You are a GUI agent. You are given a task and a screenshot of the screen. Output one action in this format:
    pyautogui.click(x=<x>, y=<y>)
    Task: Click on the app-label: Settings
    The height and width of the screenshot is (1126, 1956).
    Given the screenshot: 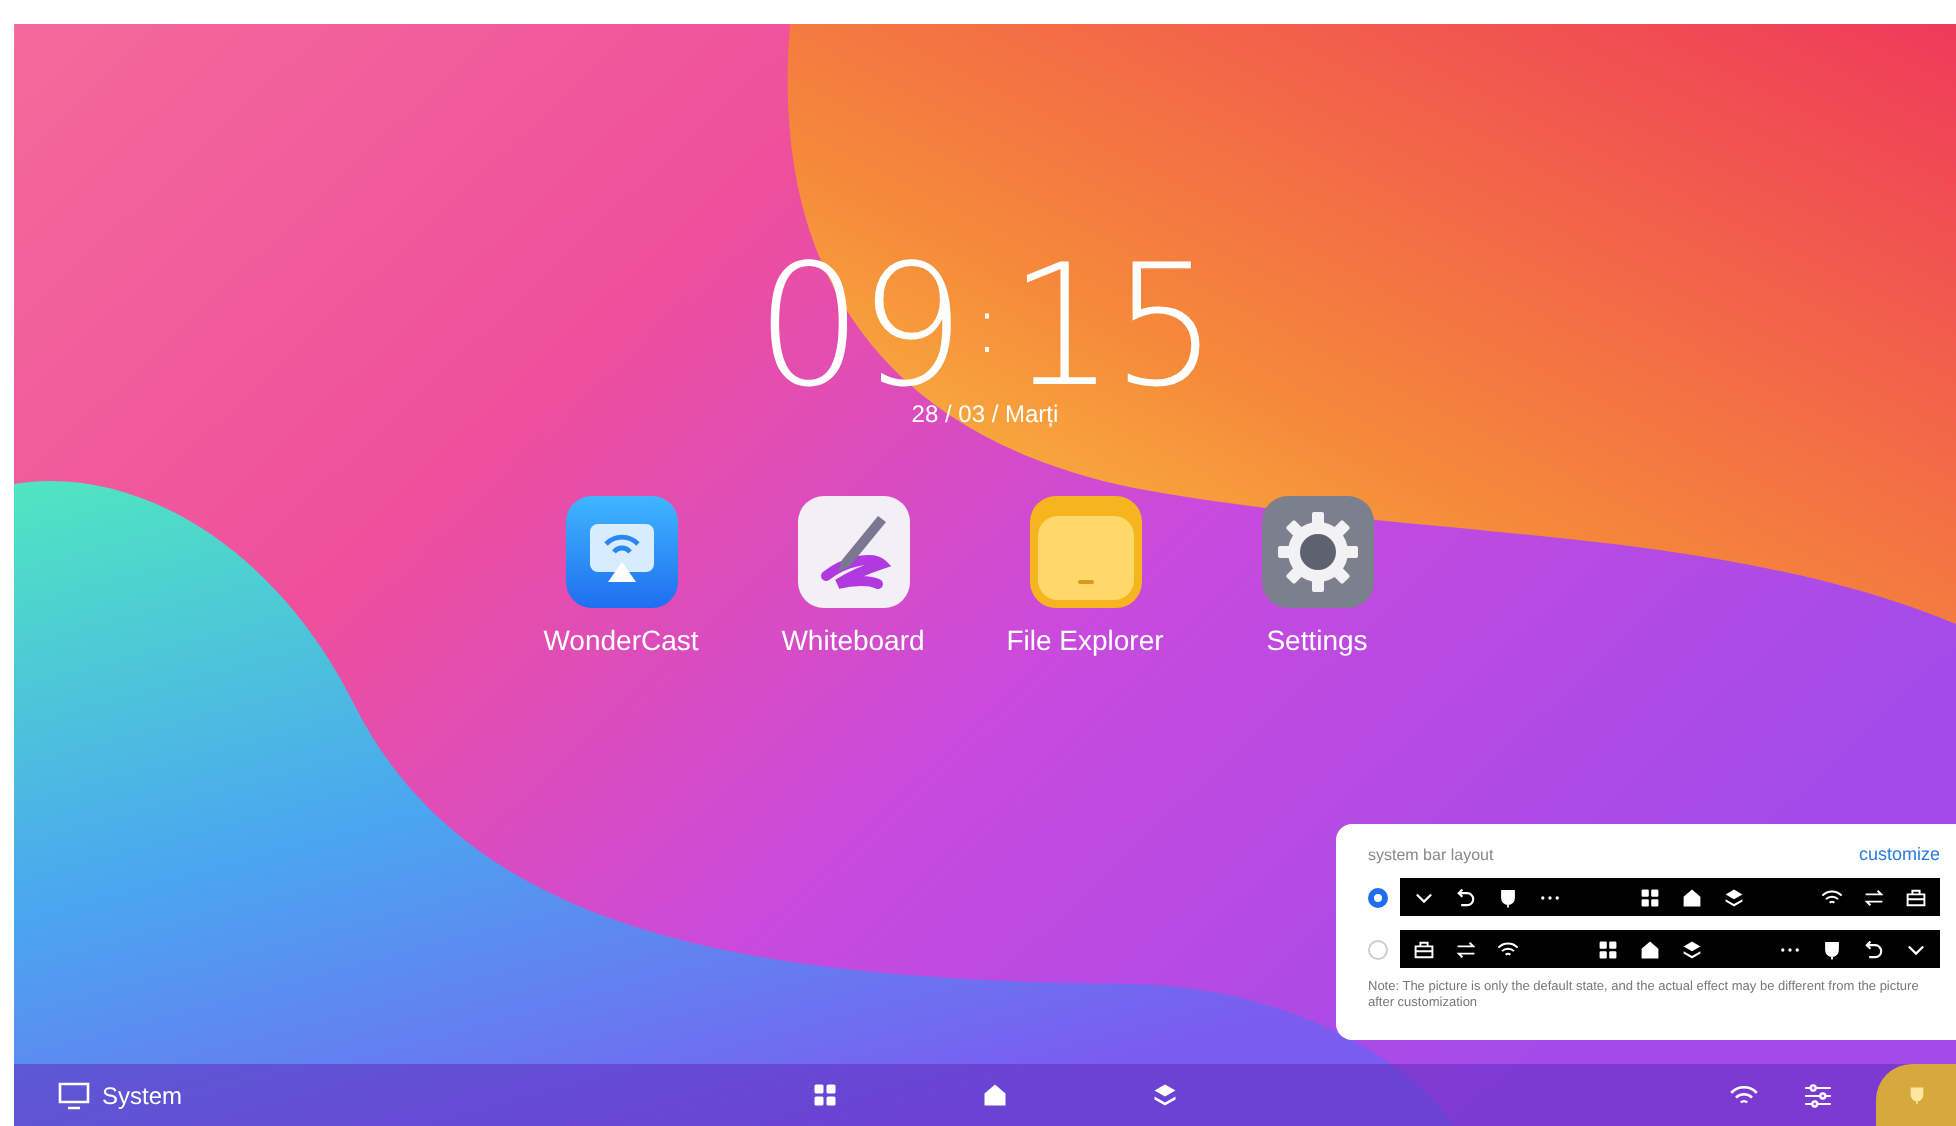 What is the action you would take?
    pyautogui.click(x=1317, y=640)
    